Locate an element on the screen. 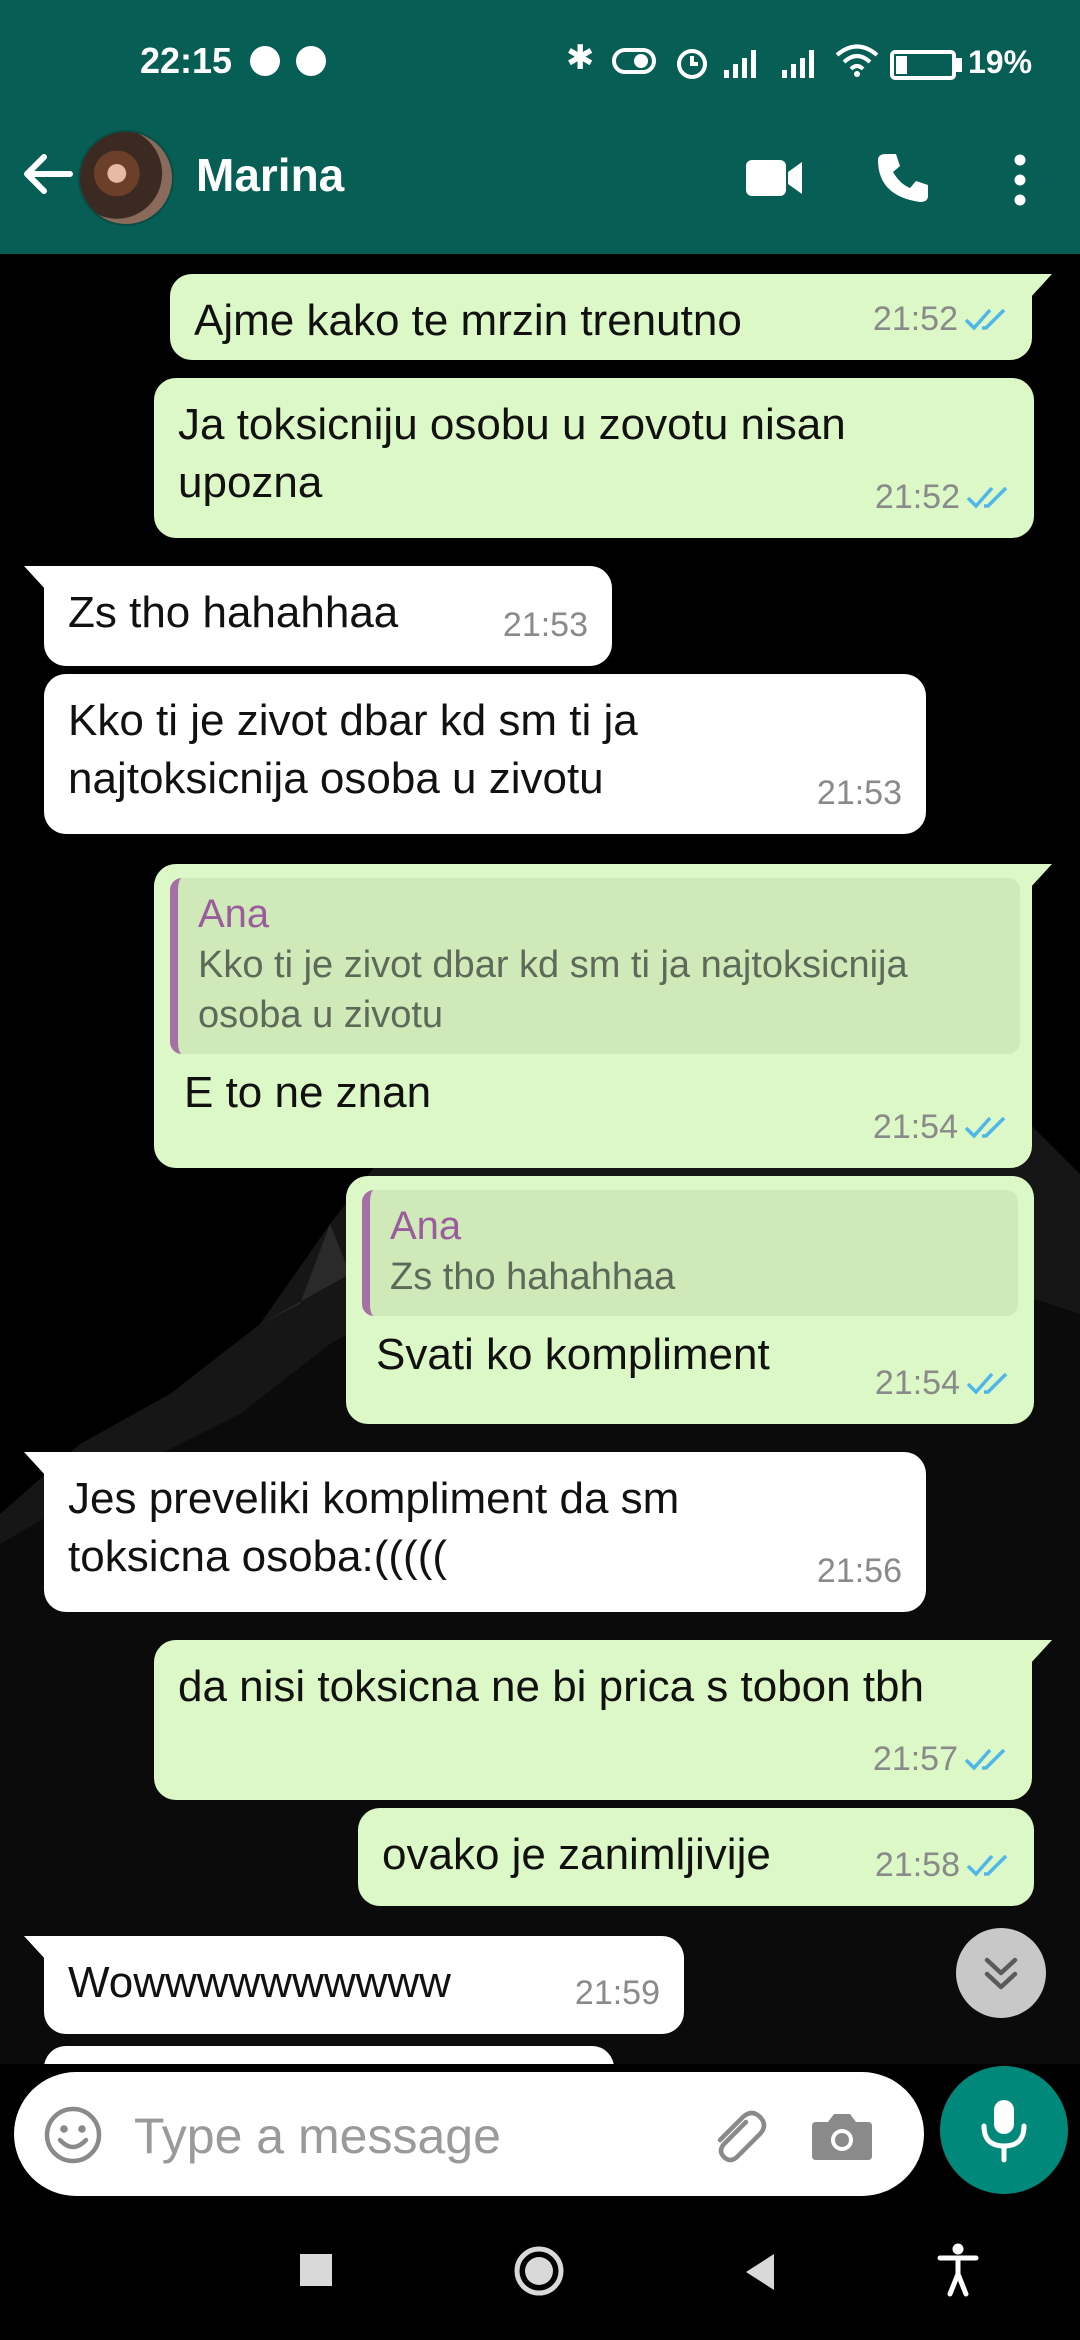 Image resolution: width=1080 pixels, height=2340 pixels. accessibility-icon is located at coordinates (958, 2270).